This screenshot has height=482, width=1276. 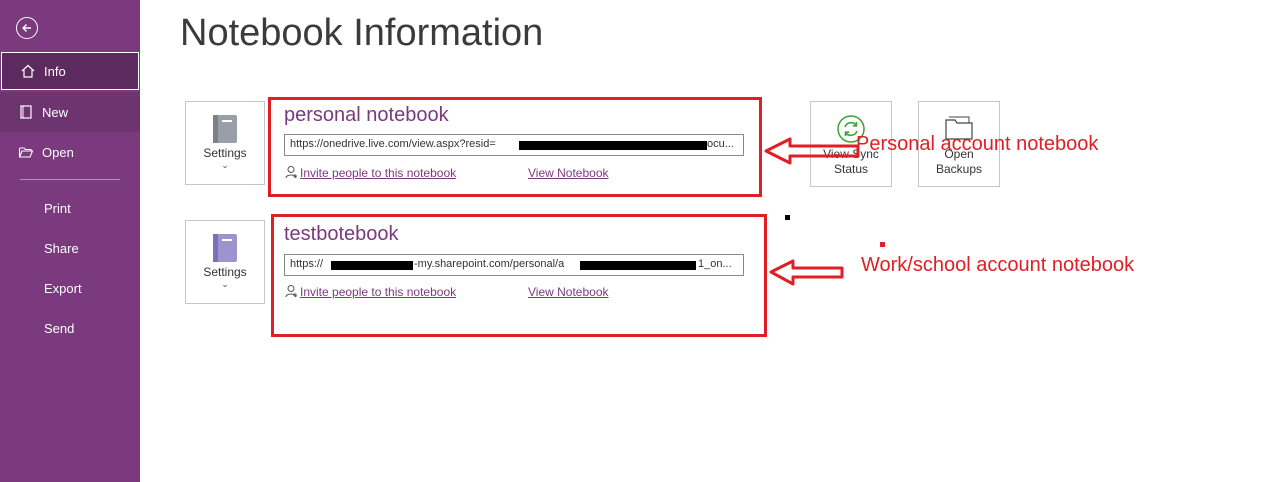 I want to click on nav-item-export: Export, so click(x=70, y=288).